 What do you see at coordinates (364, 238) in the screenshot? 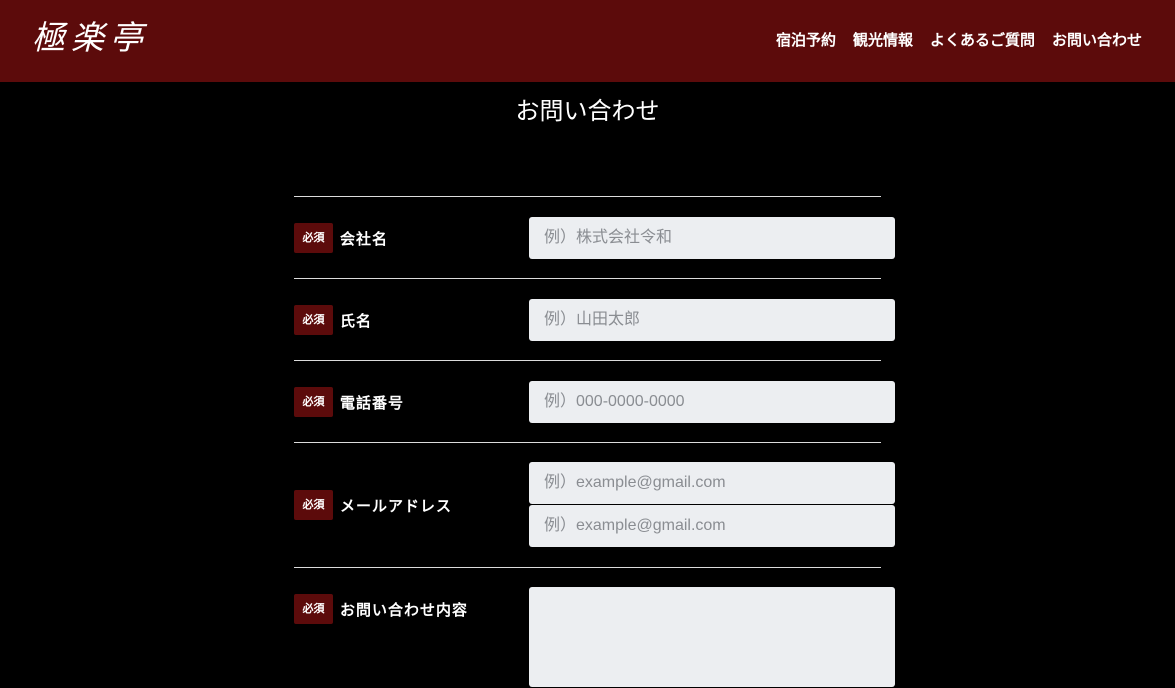
I see `company-label: 会社名` at bounding box center [364, 238].